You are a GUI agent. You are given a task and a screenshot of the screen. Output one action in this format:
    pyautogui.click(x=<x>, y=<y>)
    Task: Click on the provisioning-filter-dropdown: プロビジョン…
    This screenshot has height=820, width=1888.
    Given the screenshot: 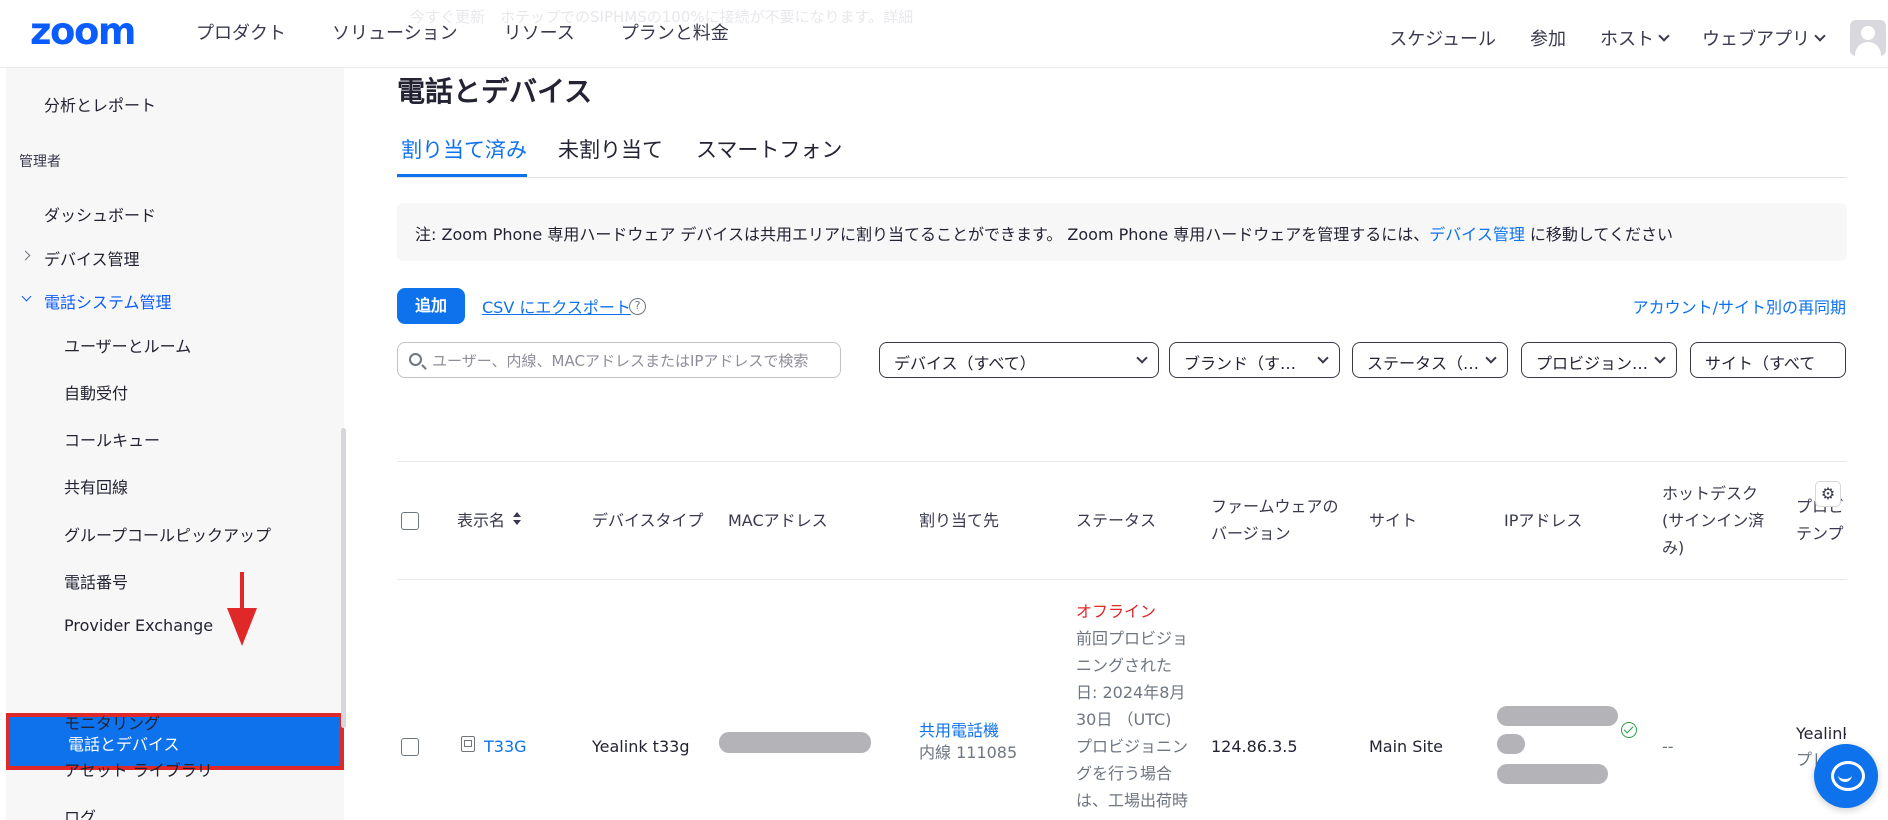 What is the action you would take?
    pyautogui.click(x=1599, y=360)
    